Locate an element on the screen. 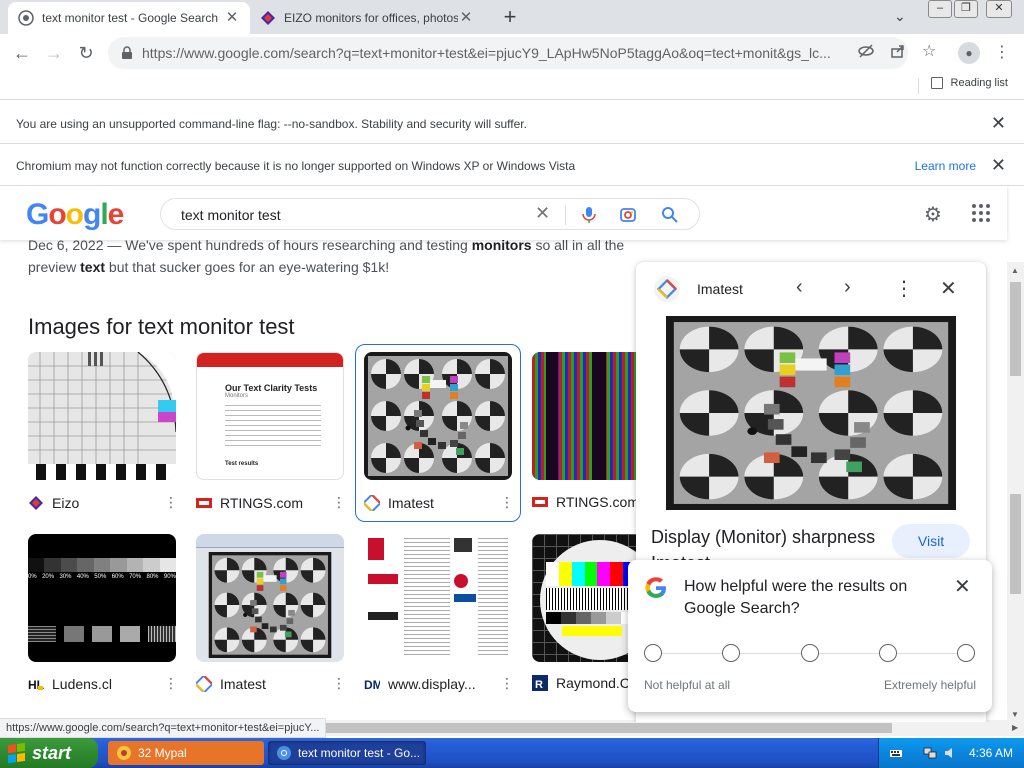 The height and width of the screenshot is (768, 1024). previous-chevron-icon: ‹ is located at coordinates (799, 287).